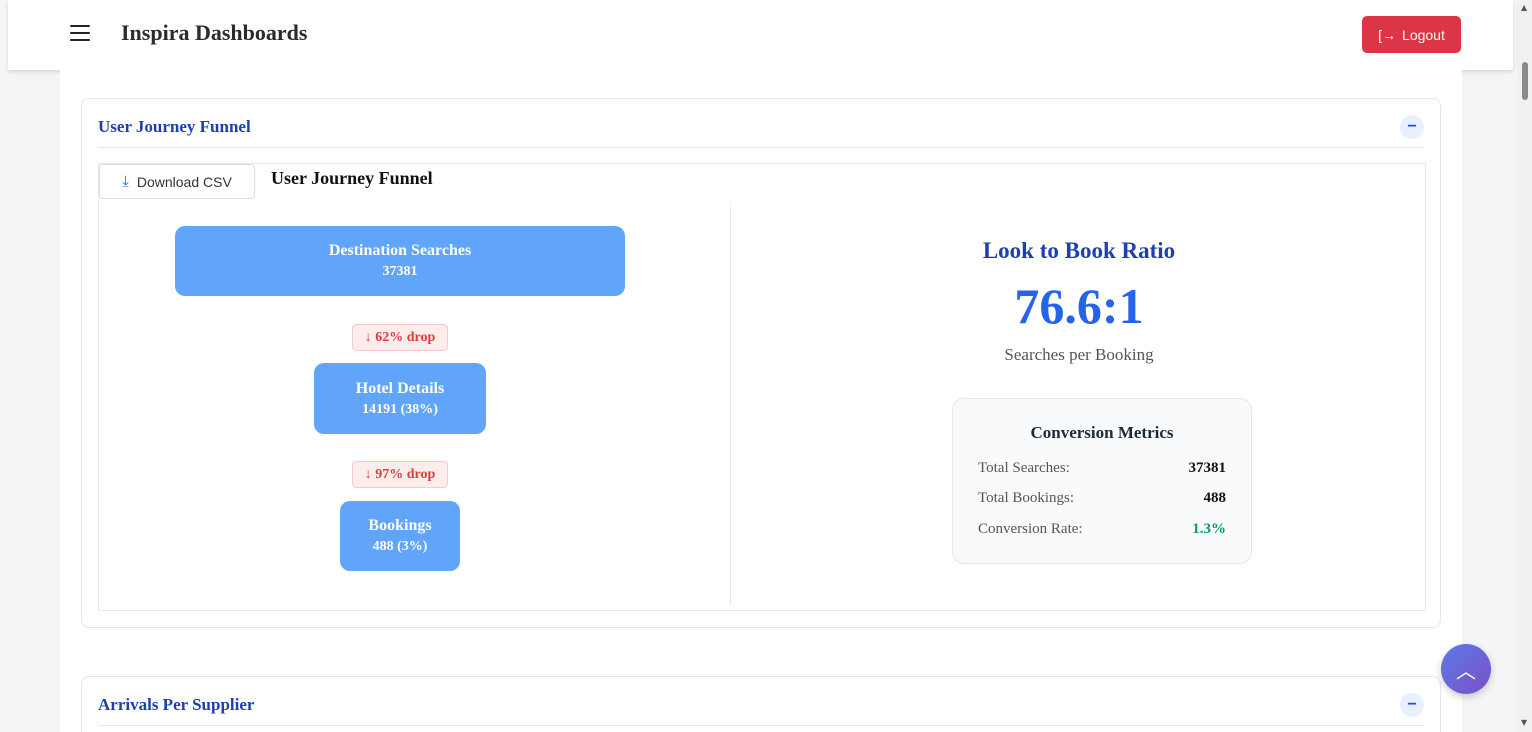 The width and height of the screenshot is (1532, 732). I want to click on chevron-up-icon: ︿, so click(1466, 670).